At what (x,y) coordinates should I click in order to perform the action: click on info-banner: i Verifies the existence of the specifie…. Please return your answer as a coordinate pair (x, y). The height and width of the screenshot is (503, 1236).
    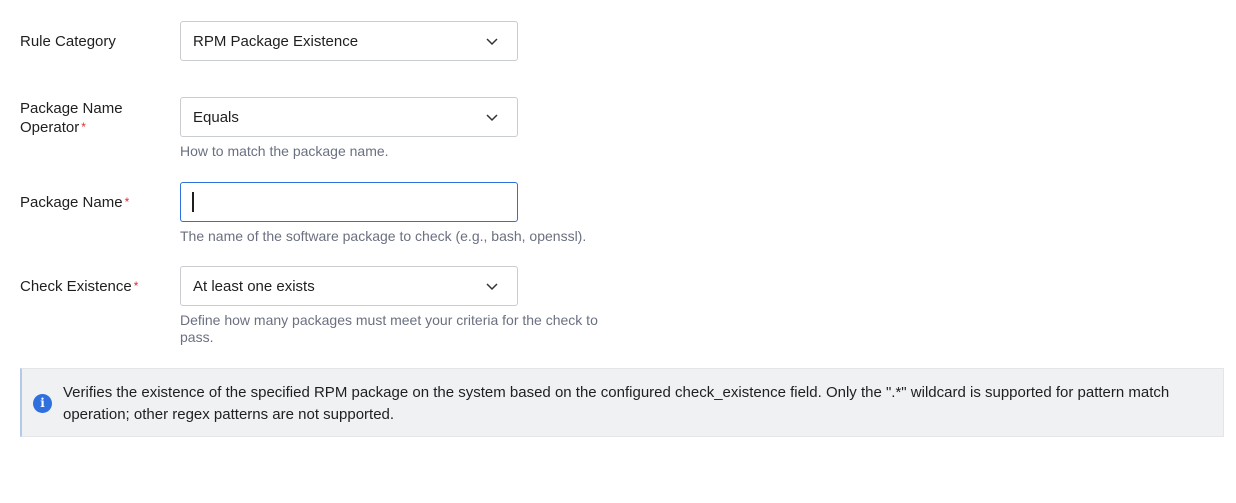
    Looking at the image, I should click on (622, 402).